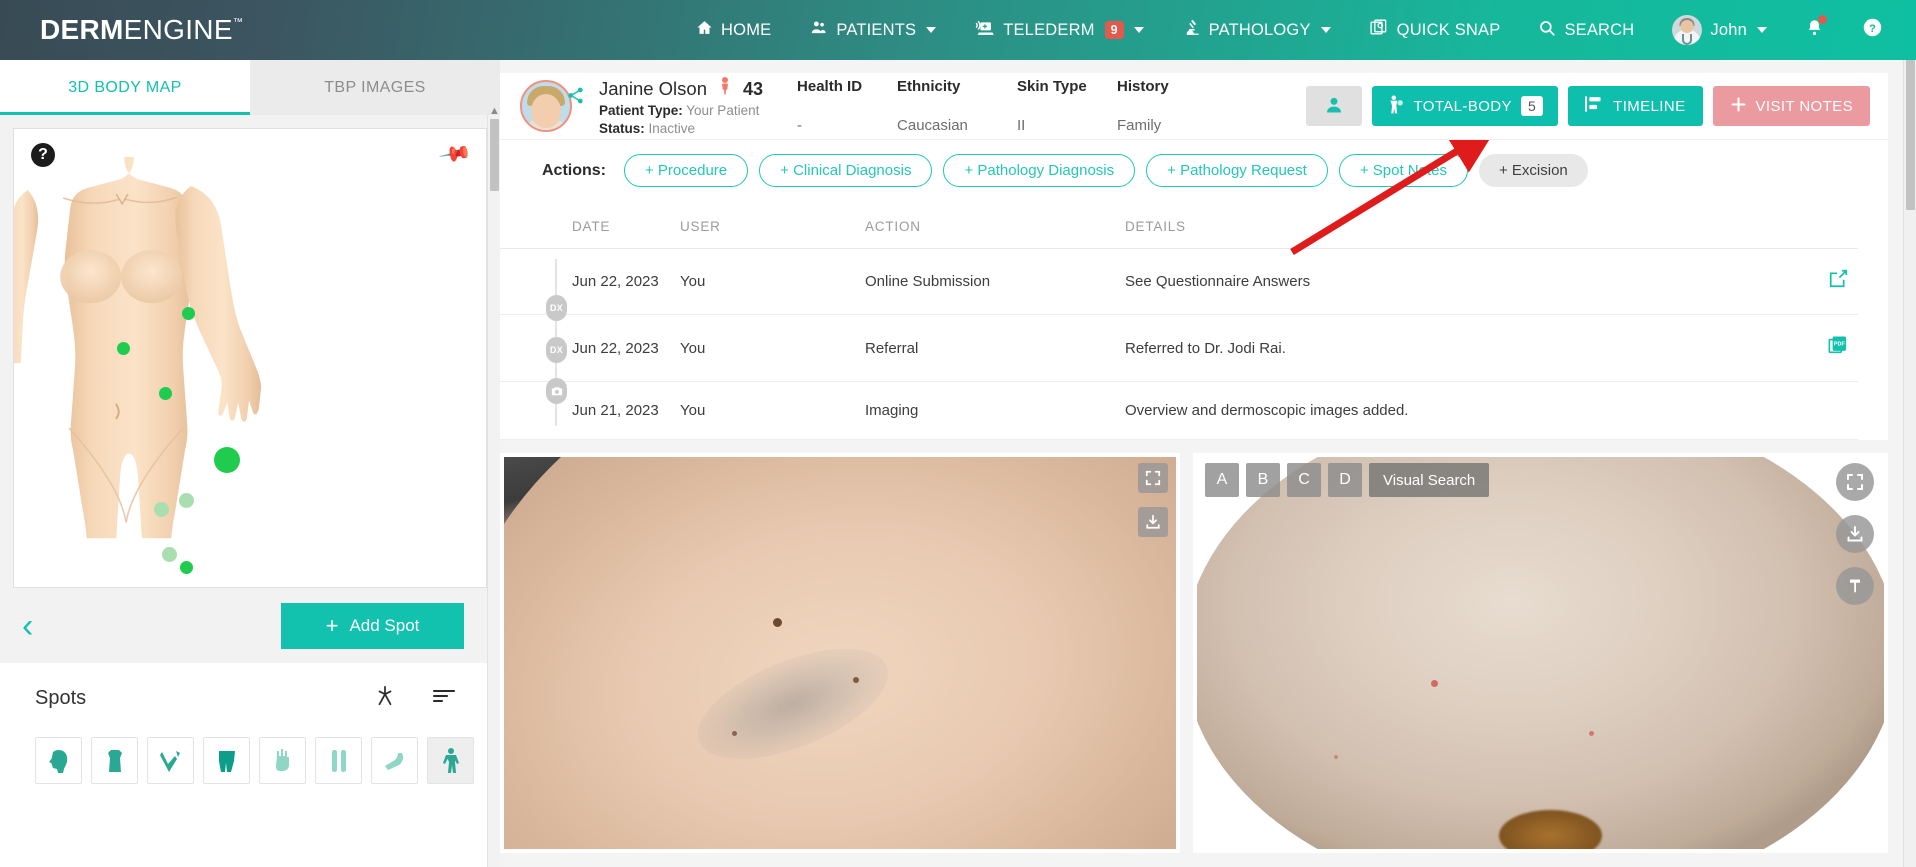  What do you see at coordinates (1222, 480) in the screenshot?
I see `abcd-button-a: A` at bounding box center [1222, 480].